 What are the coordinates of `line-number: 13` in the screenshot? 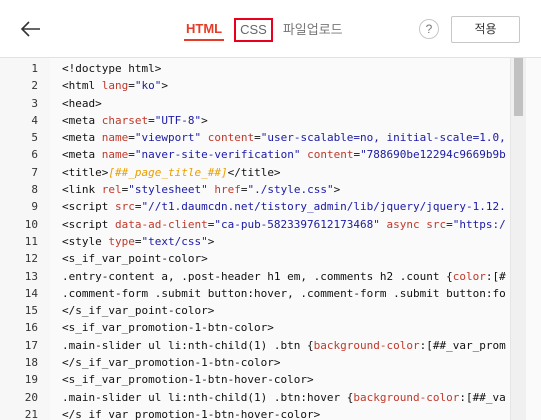 It's located at (31, 276).